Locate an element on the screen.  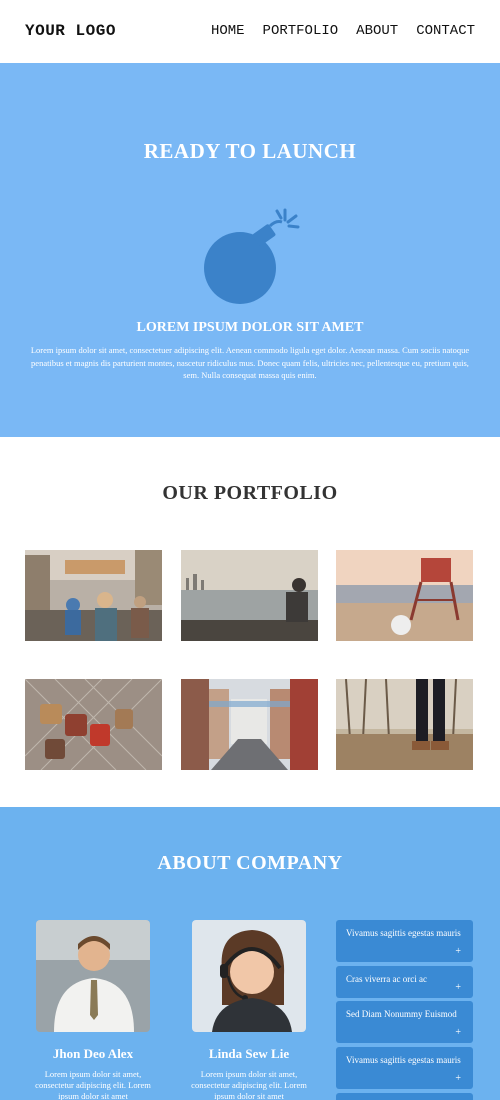
accordion-label: Cras viverra ac orci ac is located at coordinates (386, 979).